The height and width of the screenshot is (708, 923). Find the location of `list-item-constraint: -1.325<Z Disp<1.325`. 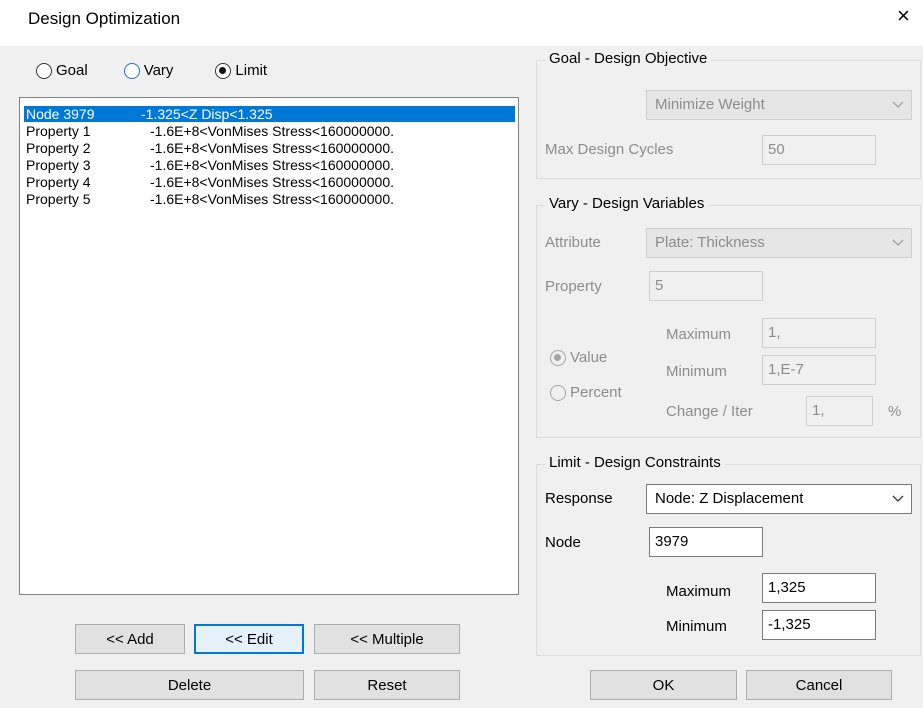

list-item-constraint: -1.325<Z Disp<1.325 is located at coordinates (207, 114).